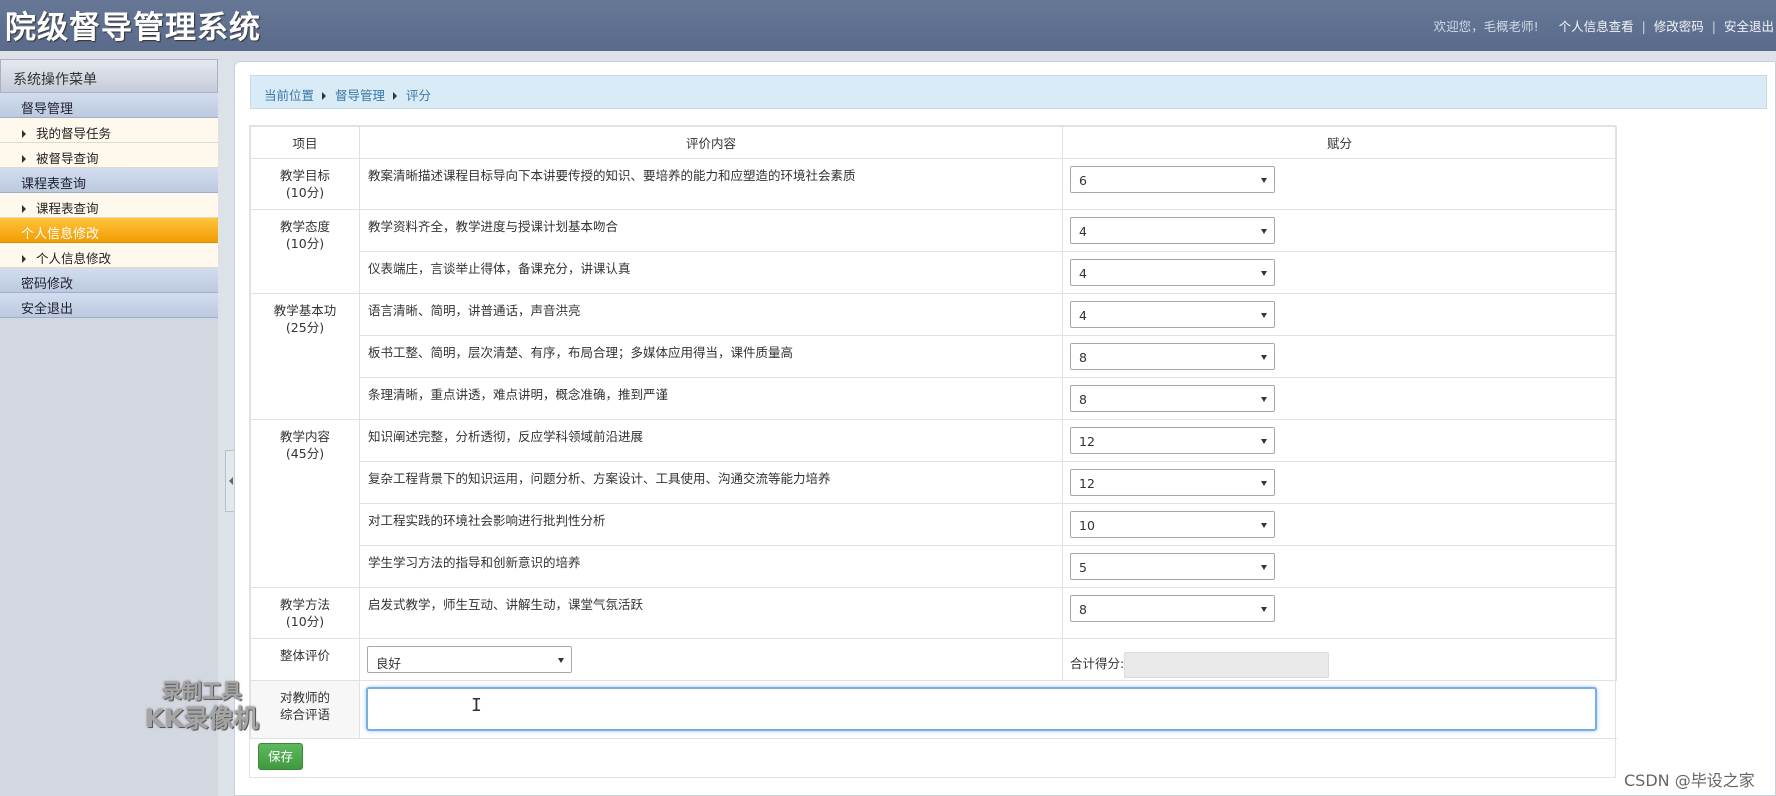 This screenshot has height=796, width=1776. I want to click on top-header: 院级督导管理系统 欢迎您，毛概老师! 个人信息查看 | 修改密码 | 安全退出, so click(888, 25).